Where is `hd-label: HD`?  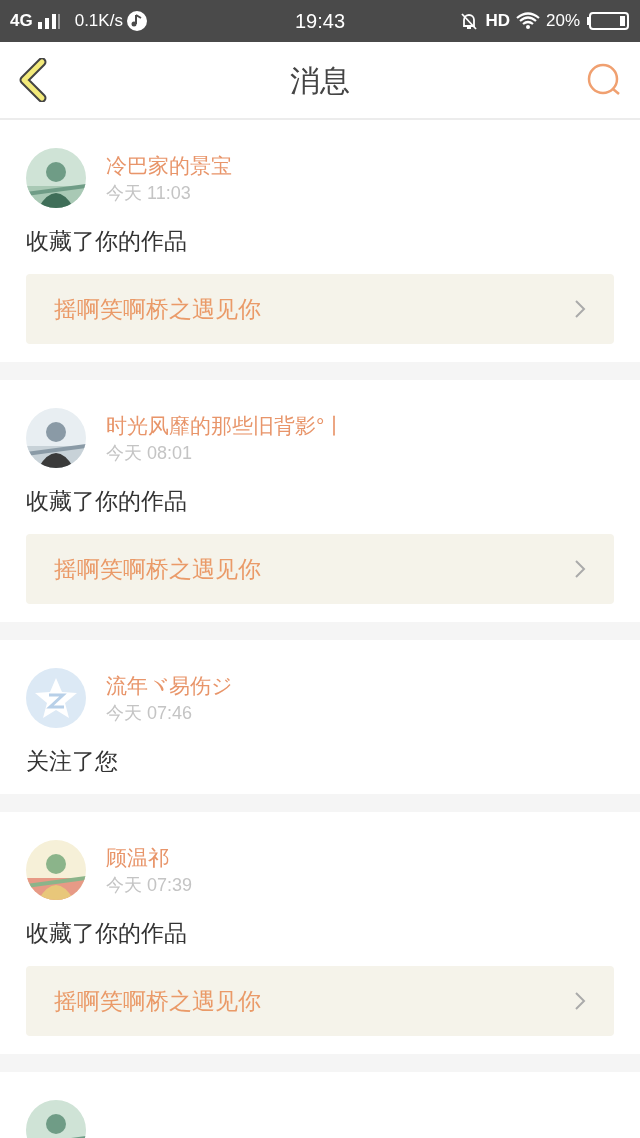 hd-label: HD is located at coordinates (497, 21).